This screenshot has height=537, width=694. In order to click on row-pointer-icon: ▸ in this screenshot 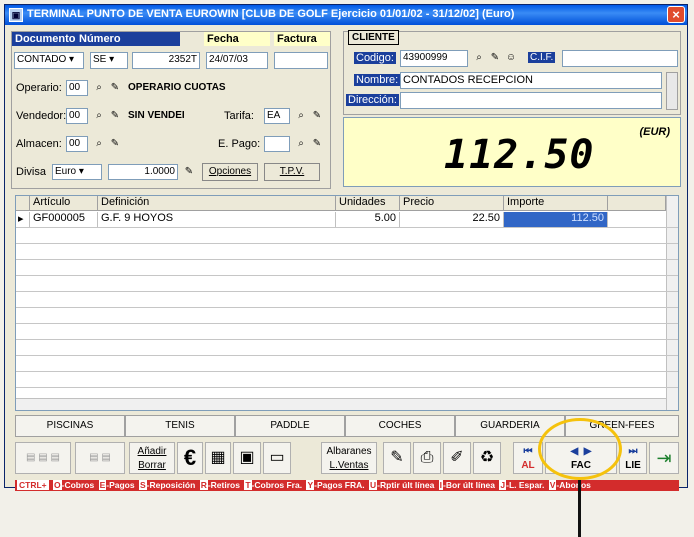, I will do `click(23, 219)`.